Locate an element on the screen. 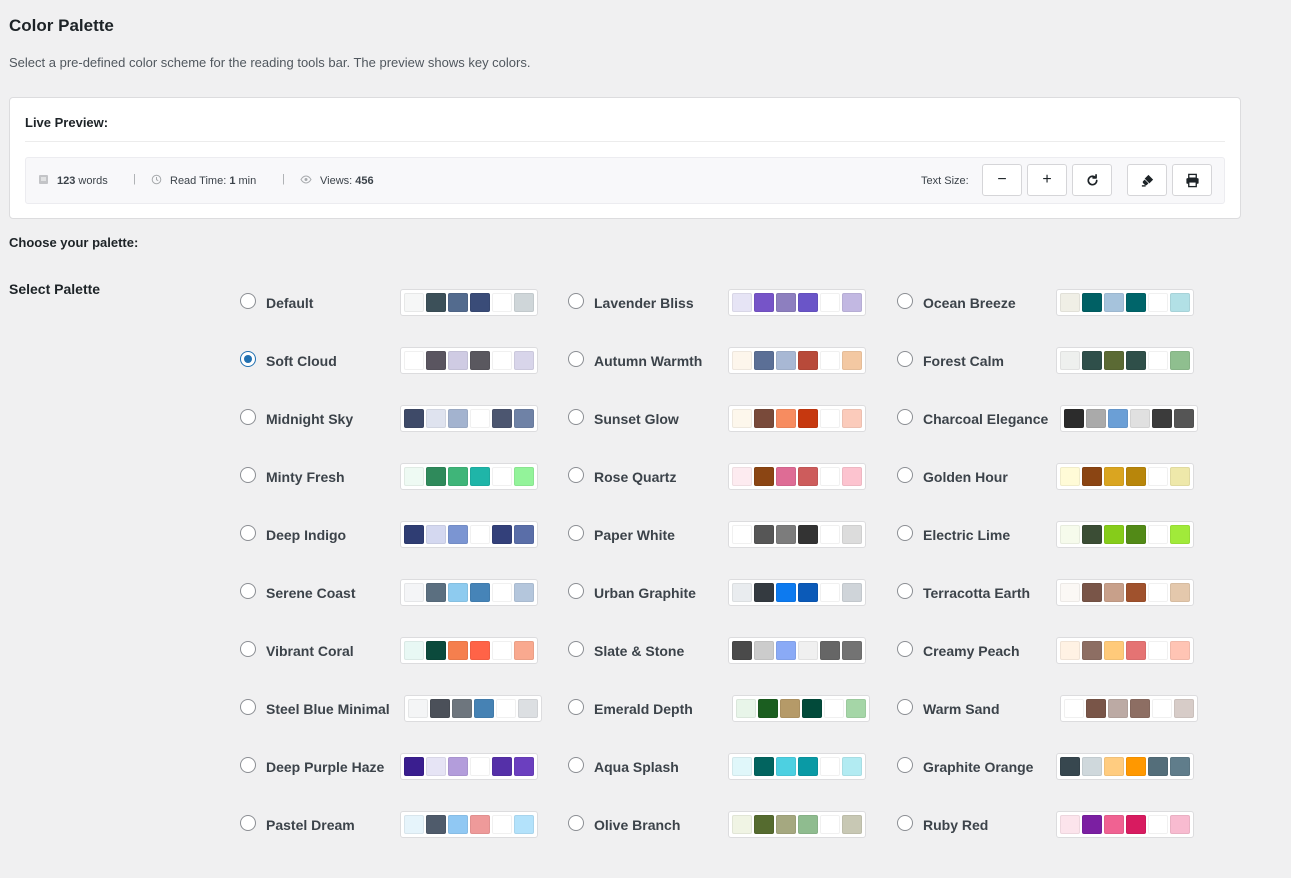  palette-preview-ruby-red is located at coordinates (1125, 824).